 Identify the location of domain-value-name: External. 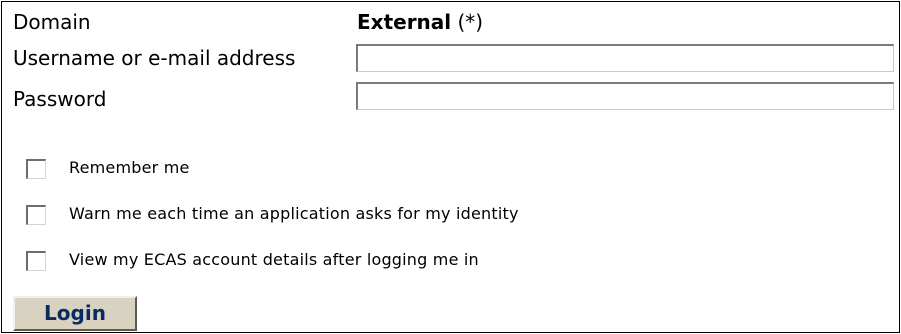
(404, 22).